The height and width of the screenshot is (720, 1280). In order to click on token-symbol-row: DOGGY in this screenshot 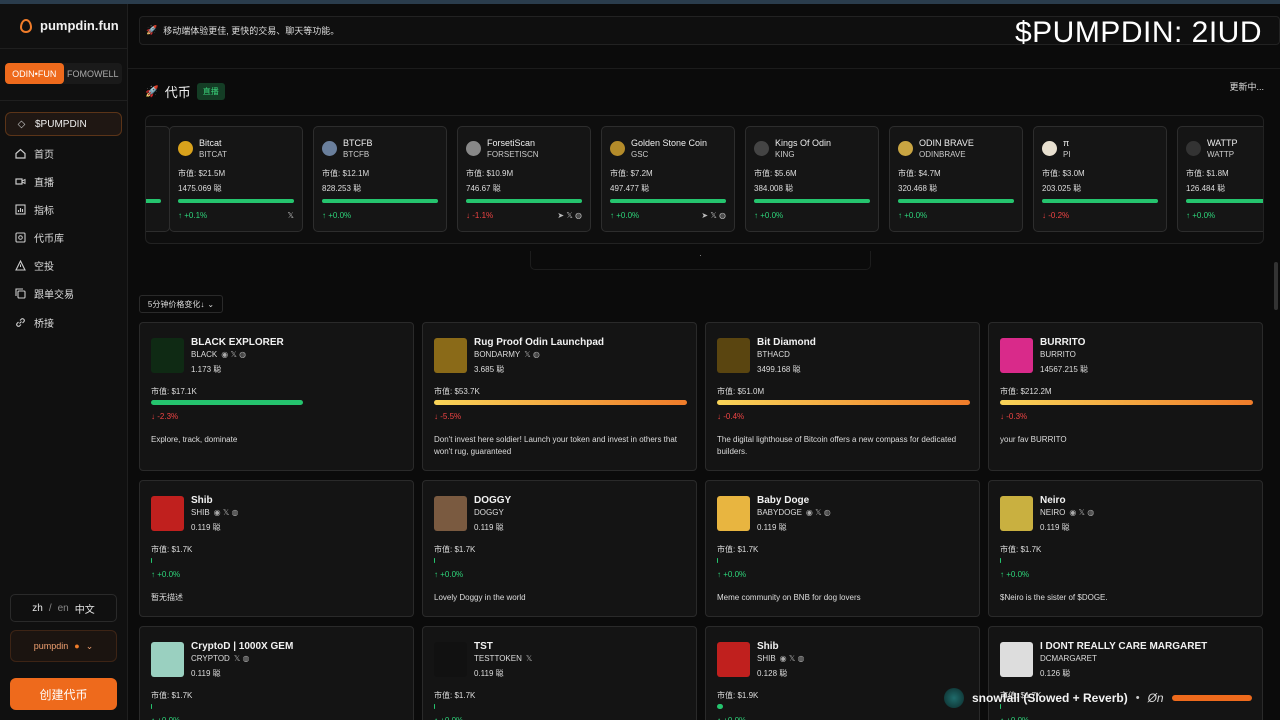, I will do `click(491, 512)`.